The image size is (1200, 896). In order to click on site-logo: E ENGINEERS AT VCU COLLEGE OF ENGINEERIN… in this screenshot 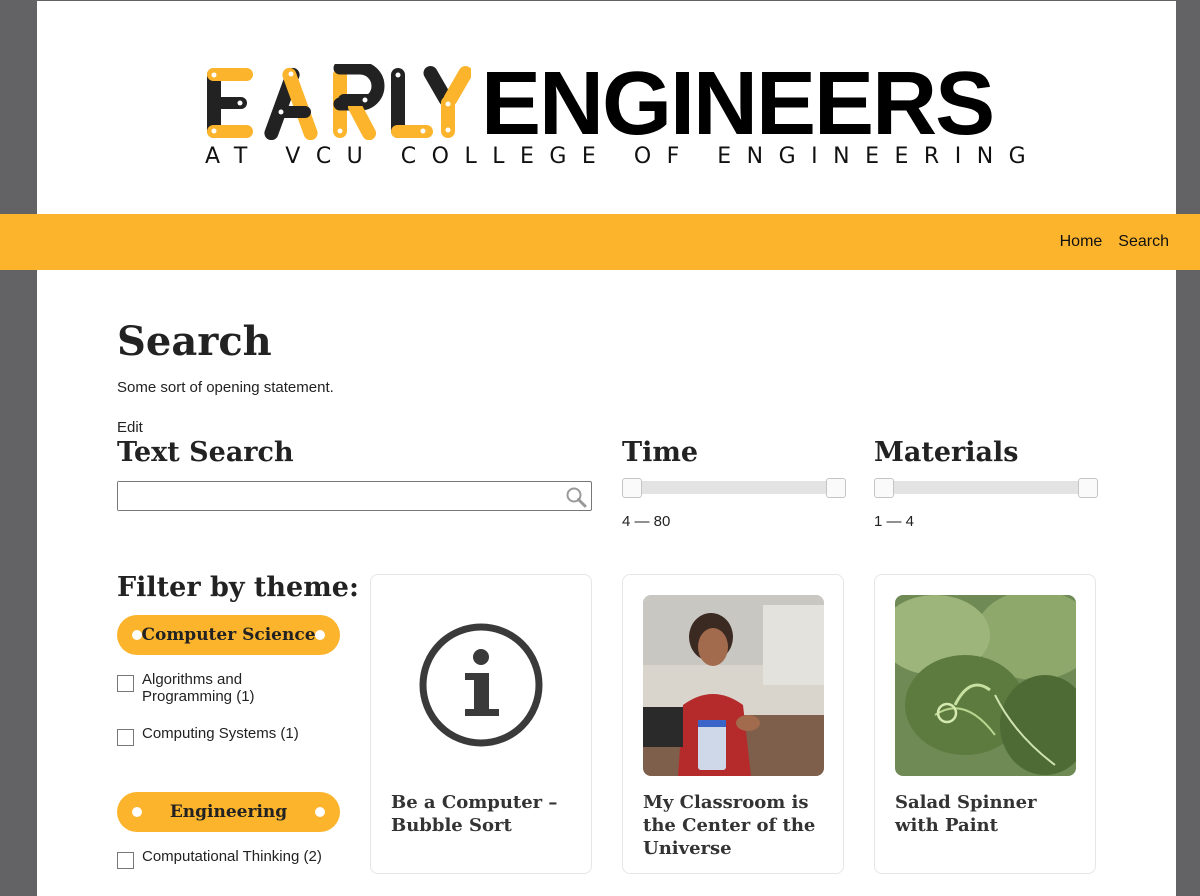, I will do `click(615, 111)`.